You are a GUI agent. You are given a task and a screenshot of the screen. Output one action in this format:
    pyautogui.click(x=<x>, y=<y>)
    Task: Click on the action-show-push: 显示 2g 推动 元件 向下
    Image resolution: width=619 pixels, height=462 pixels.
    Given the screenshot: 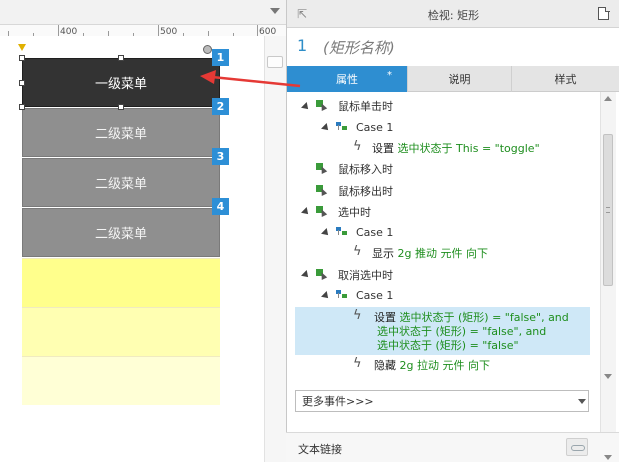 What is the action you would take?
    pyautogui.click(x=430, y=253)
    